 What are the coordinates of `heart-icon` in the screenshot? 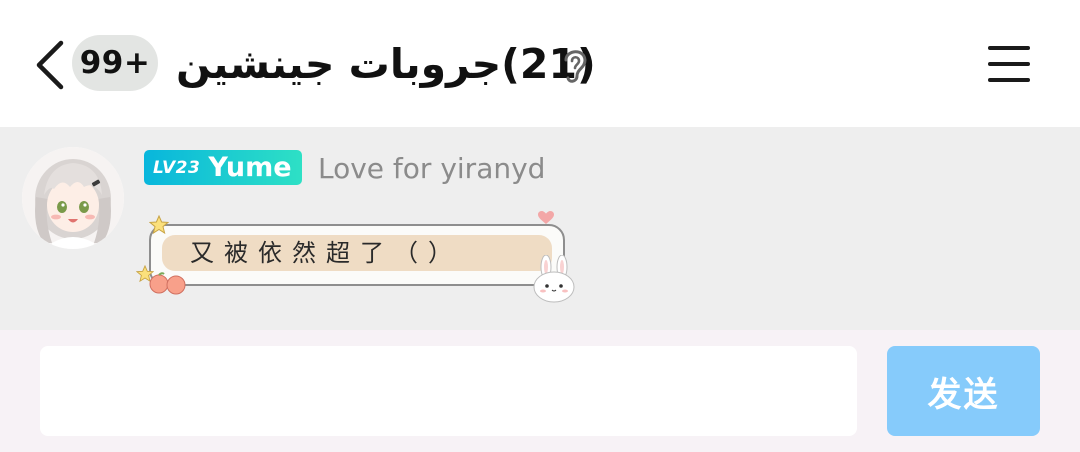 It's located at (546, 217).